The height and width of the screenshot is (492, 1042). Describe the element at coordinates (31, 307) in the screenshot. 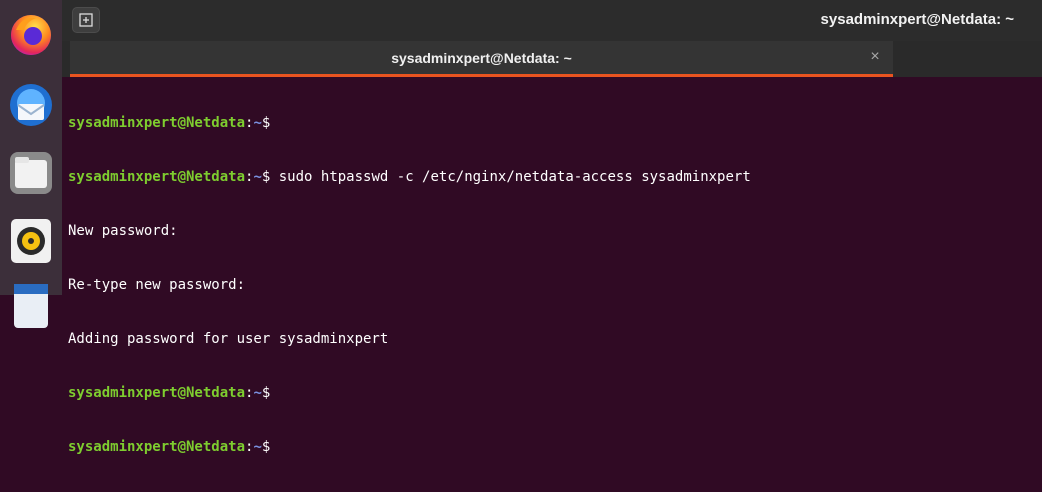

I see `libreoffice-writer-icon` at that location.